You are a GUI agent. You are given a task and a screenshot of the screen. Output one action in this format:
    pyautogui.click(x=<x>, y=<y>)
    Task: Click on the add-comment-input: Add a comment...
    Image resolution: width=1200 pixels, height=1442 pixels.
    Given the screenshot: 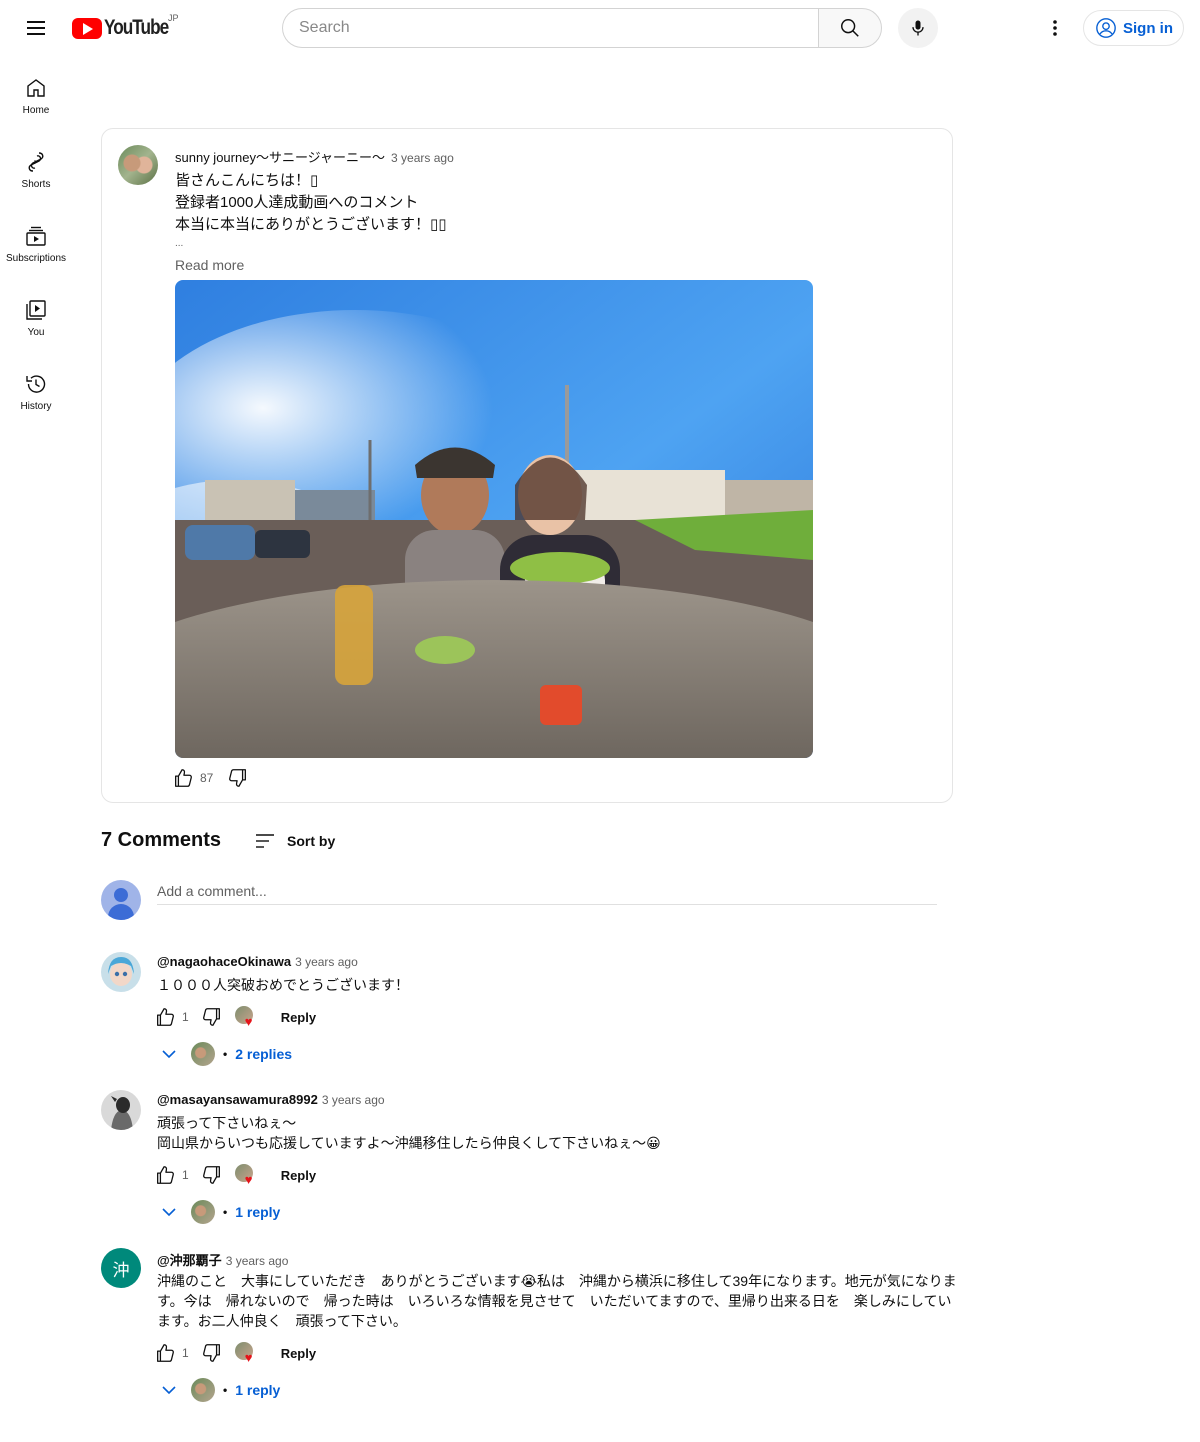 What is the action you would take?
    pyautogui.click(x=547, y=892)
    